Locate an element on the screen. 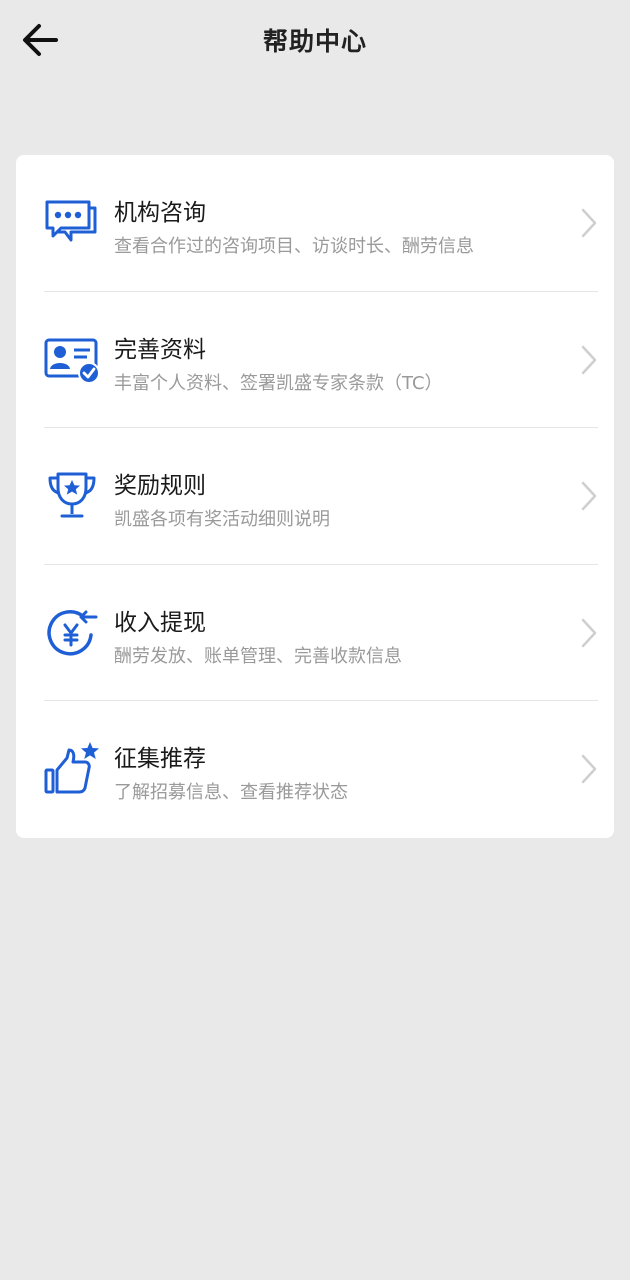 This screenshot has width=630, height=1280. menu-item-description: 丰富个人资料、签署凯盛专家条款（TC） is located at coordinates (278, 383).